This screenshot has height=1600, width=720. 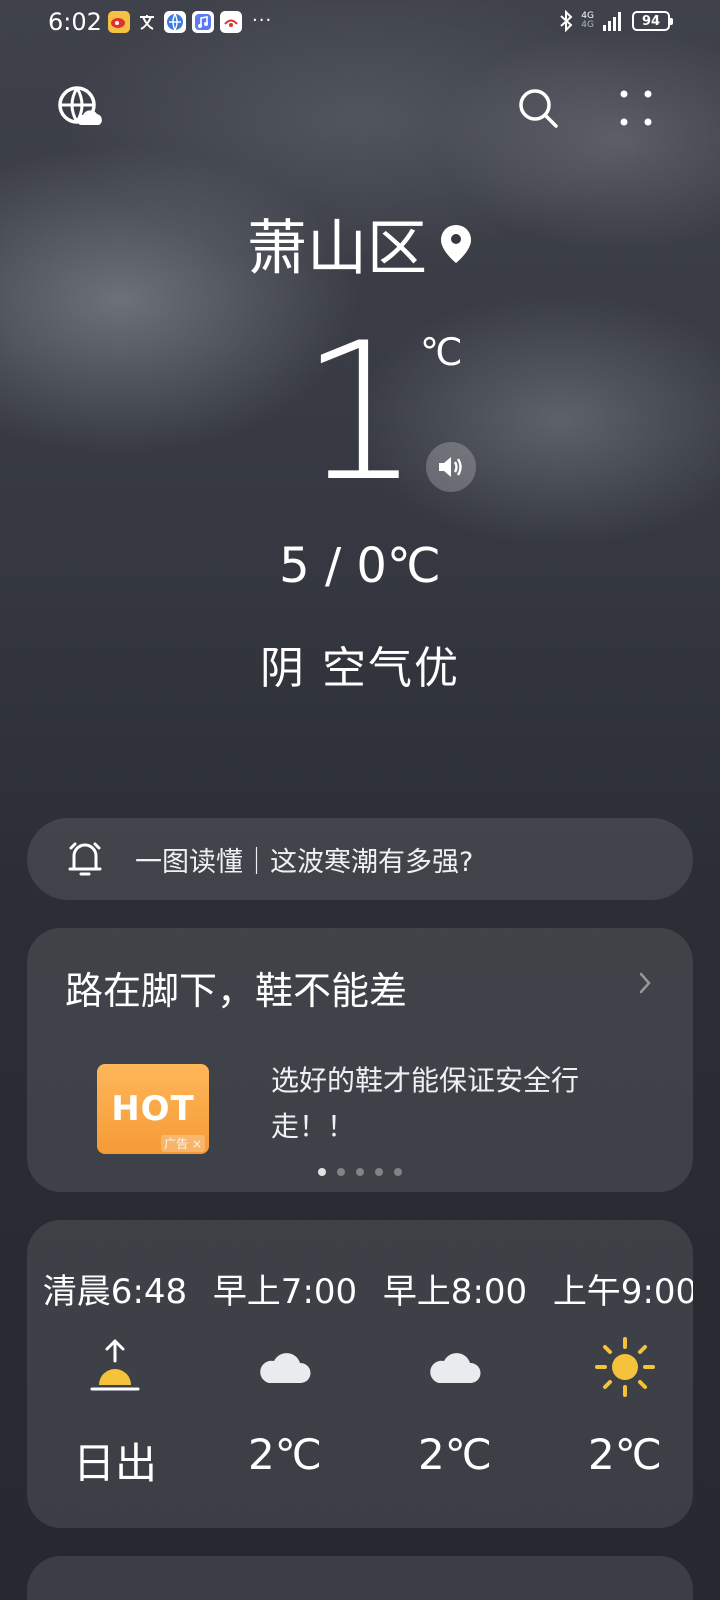 I want to click on alert-banner: 一图读懂｜这波寒潮有多强?, so click(x=360, y=859).